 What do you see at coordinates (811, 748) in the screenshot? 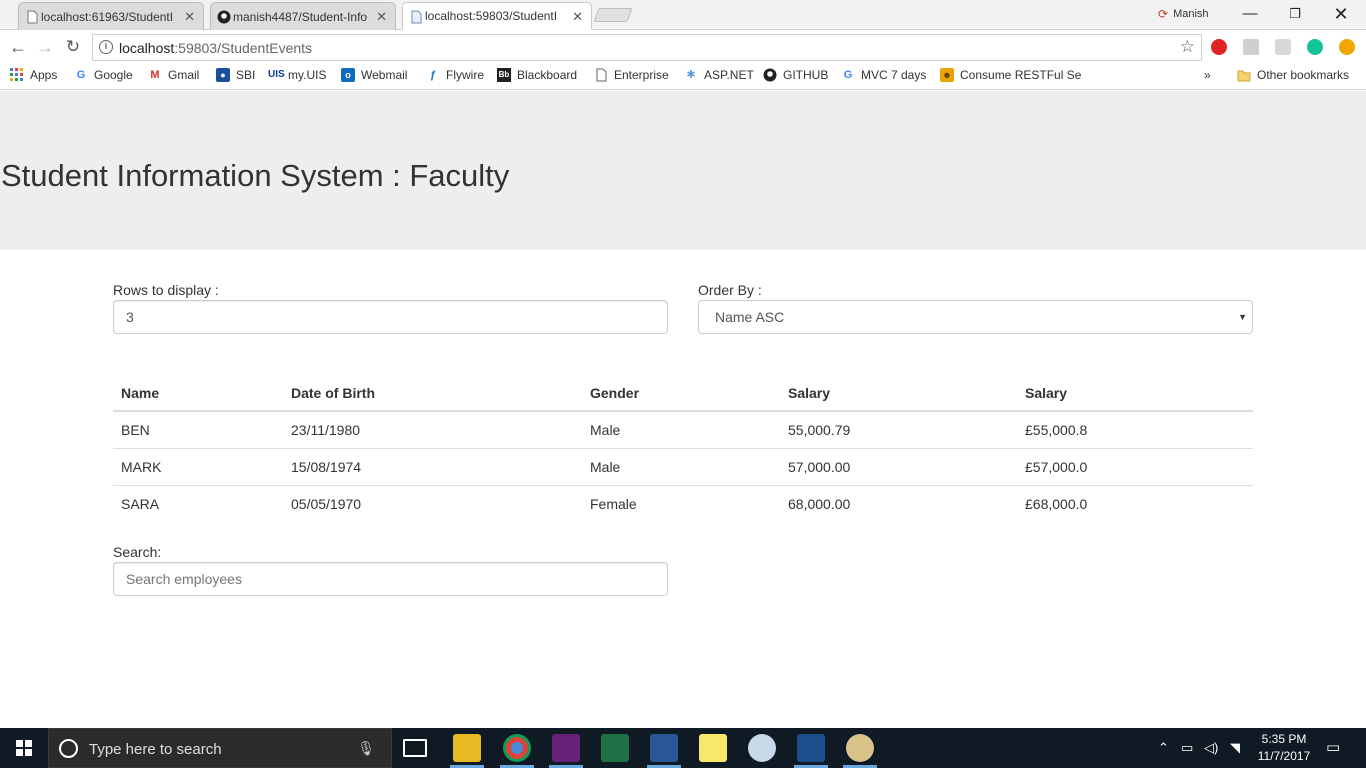
I see `sql-server-icon` at bounding box center [811, 748].